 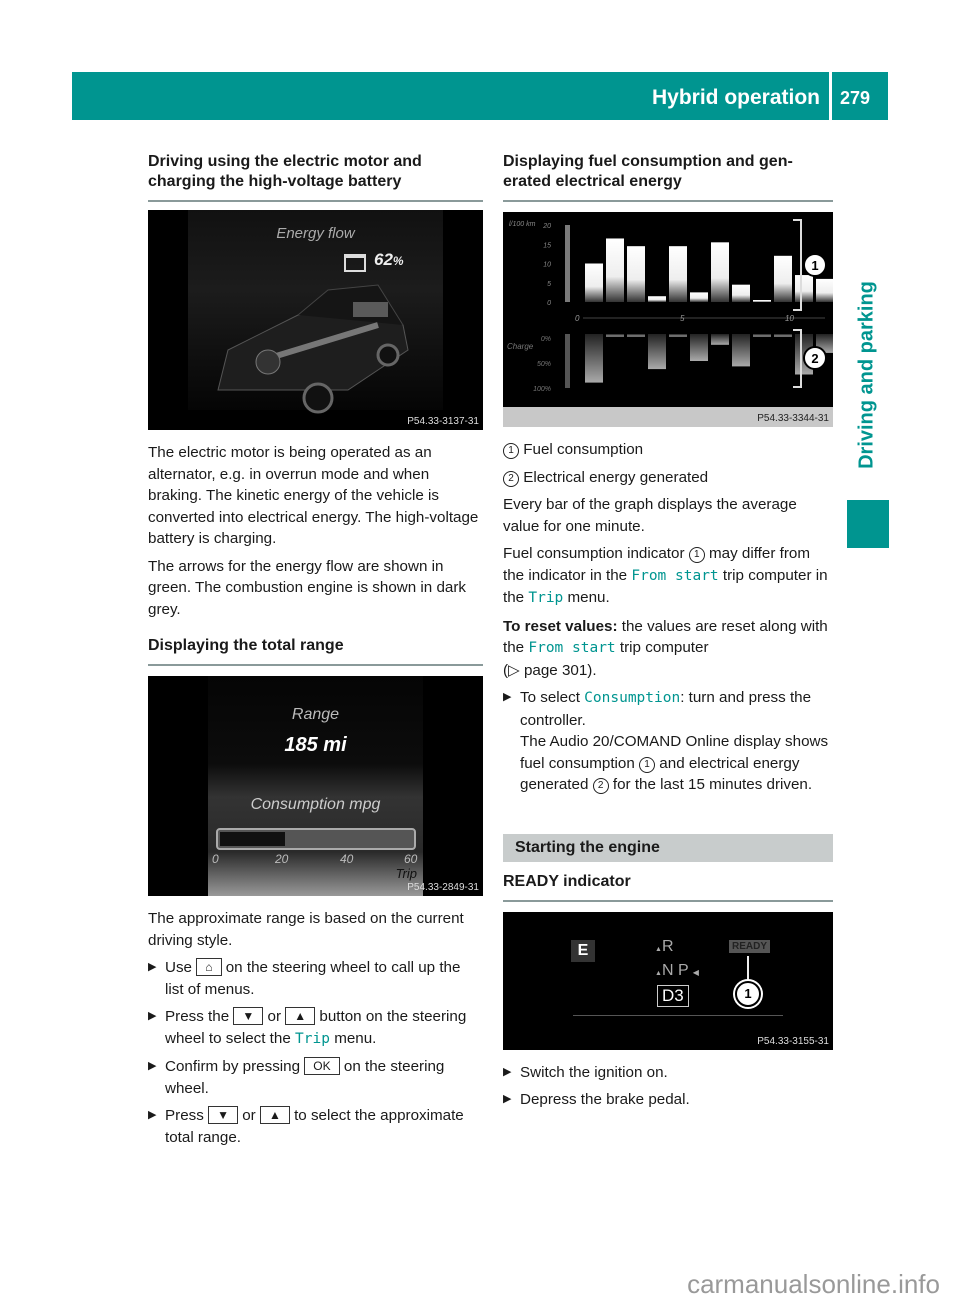 What do you see at coordinates (868, 524) in the screenshot?
I see `side-tab-marker` at bounding box center [868, 524].